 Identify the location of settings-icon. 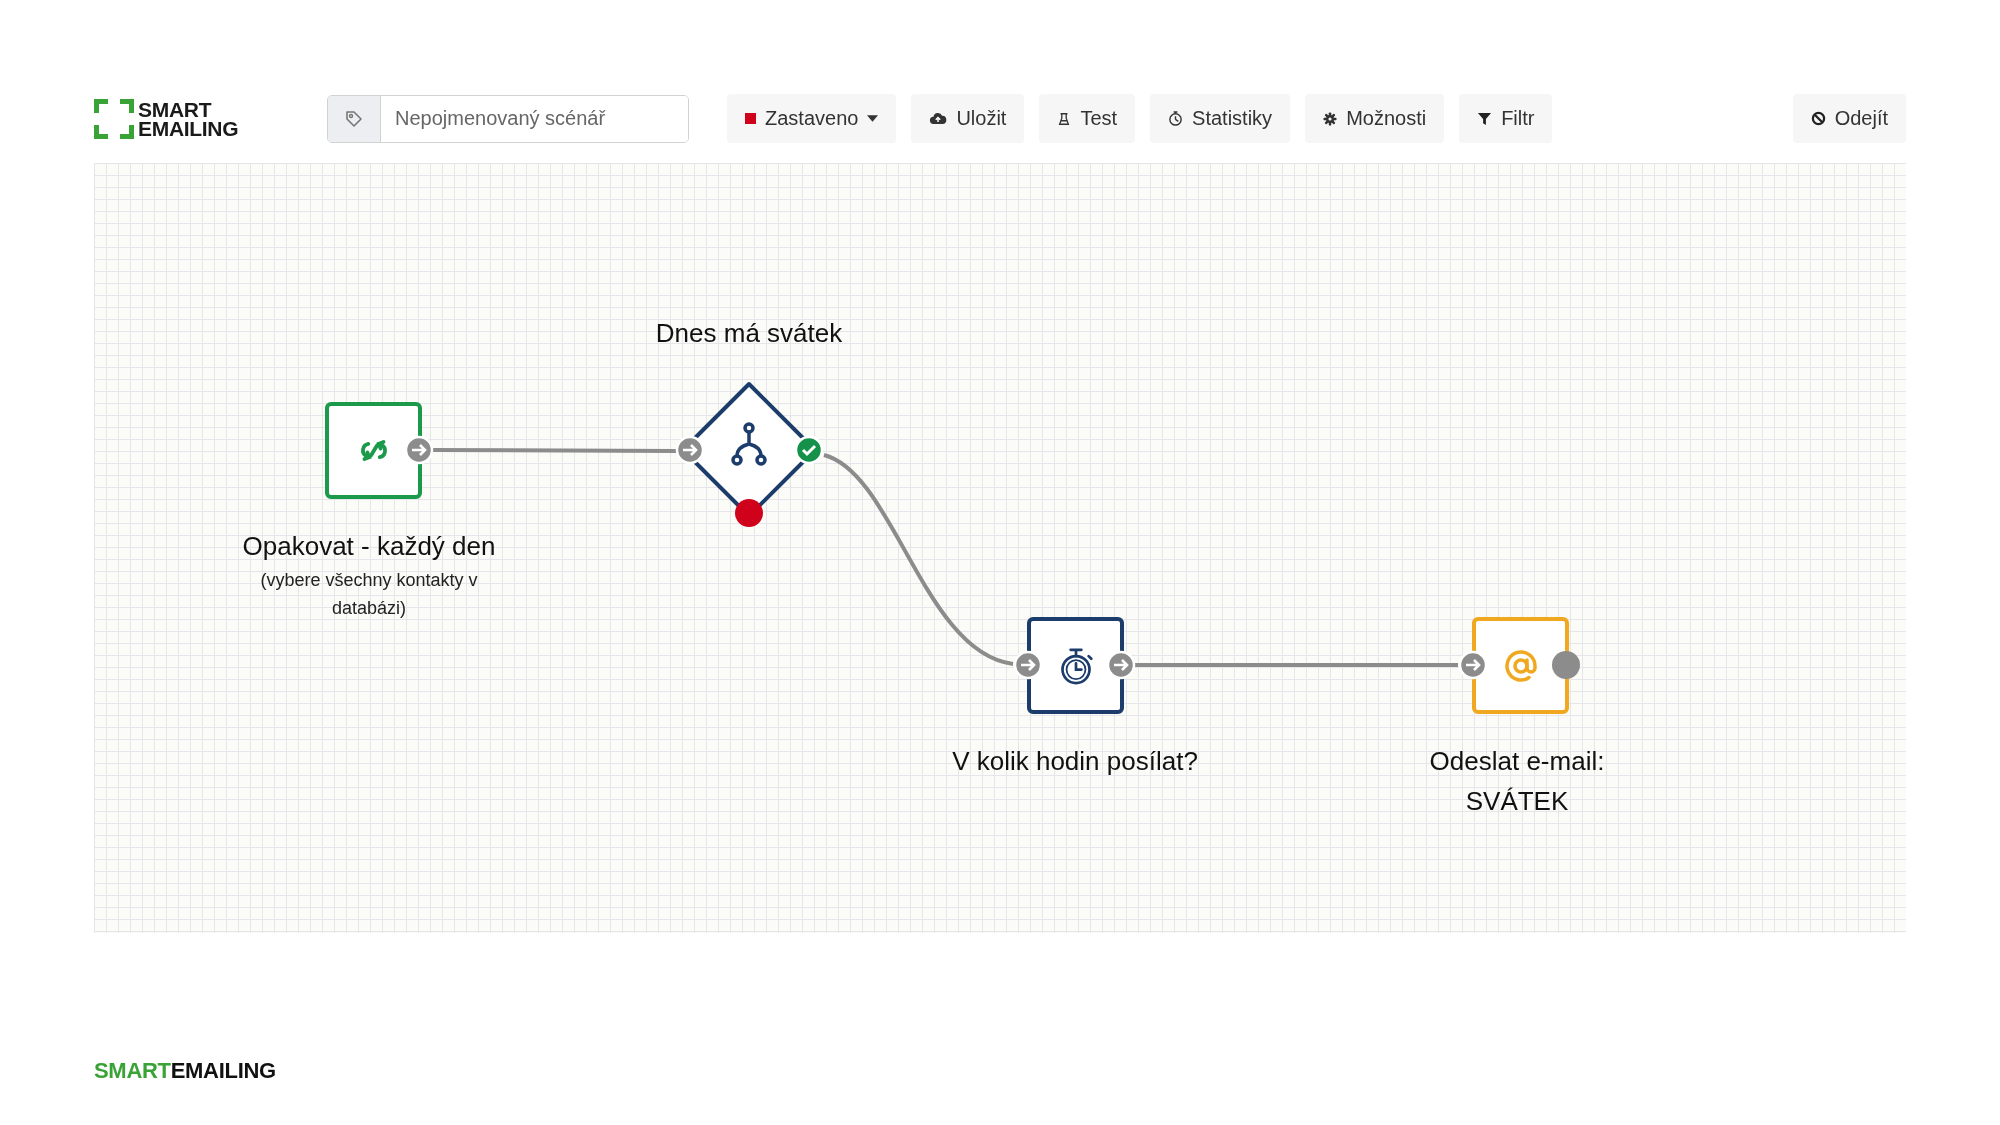
(1330, 118).